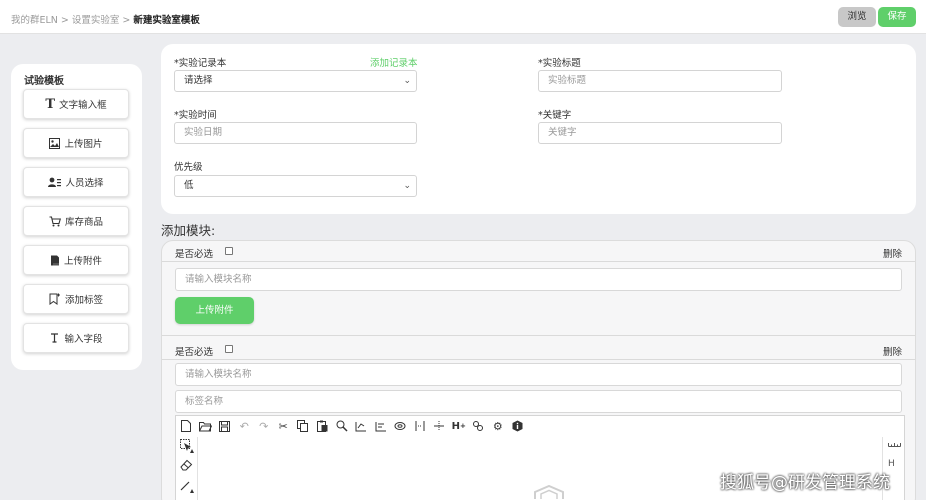 Image resolution: width=926 pixels, height=500 pixels. Describe the element at coordinates (394, 62) in the screenshot. I see `add-notebook-link: 添加记录本` at that location.